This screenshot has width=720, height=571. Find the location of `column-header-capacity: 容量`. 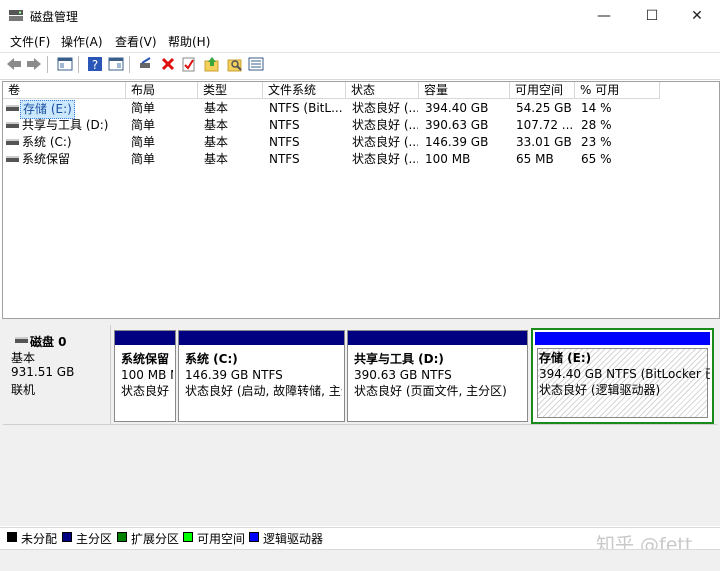

column-header-capacity: 容量 is located at coordinates (464, 90).